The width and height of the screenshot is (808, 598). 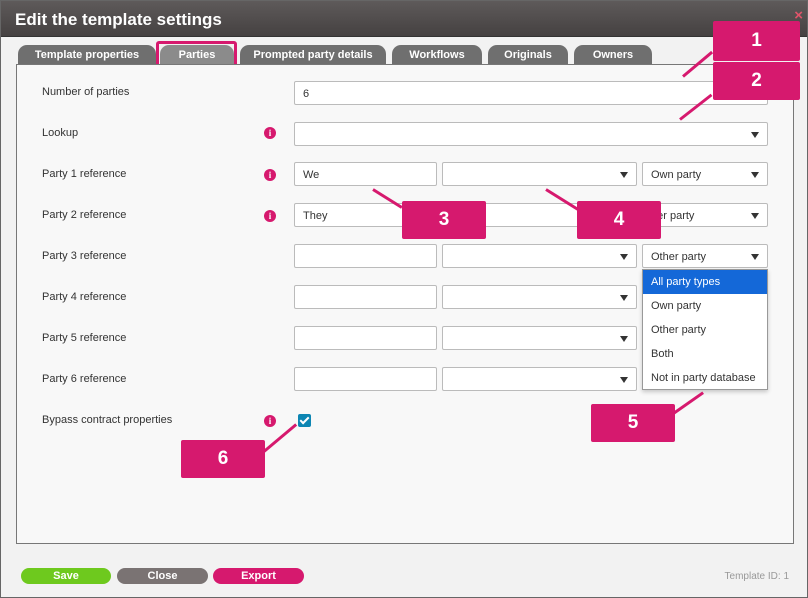 I want to click on party-5-type-select, so click(x=539, y=338).